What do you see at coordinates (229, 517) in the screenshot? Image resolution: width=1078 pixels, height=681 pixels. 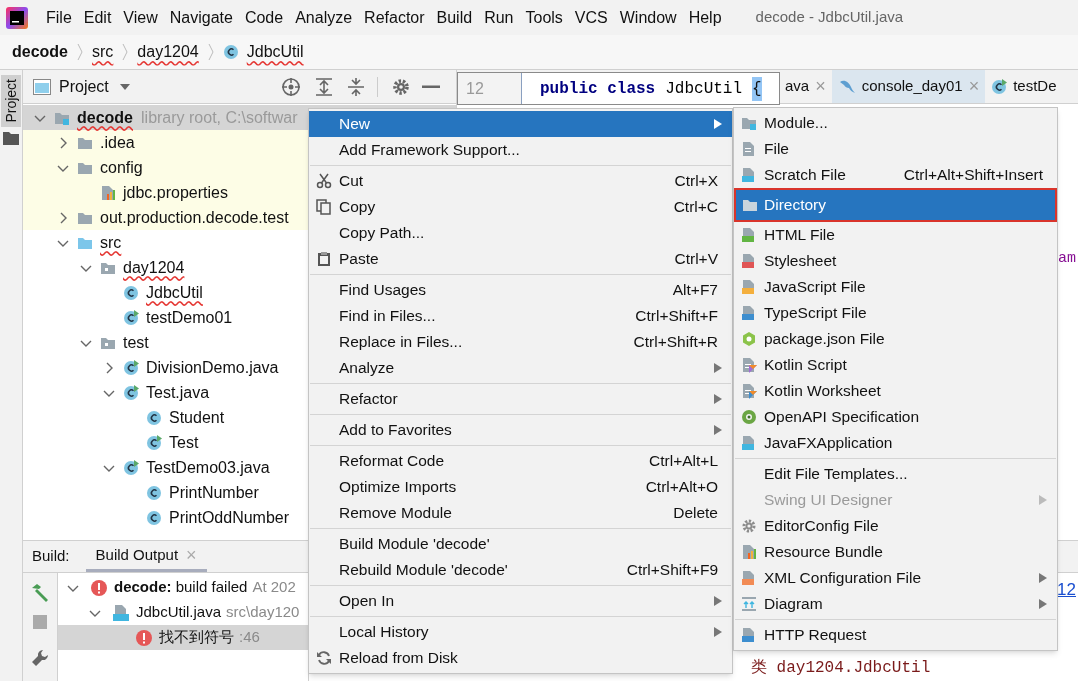 I see `tree-item-label: PrintOddNumber` at bounding box center [229, 517].